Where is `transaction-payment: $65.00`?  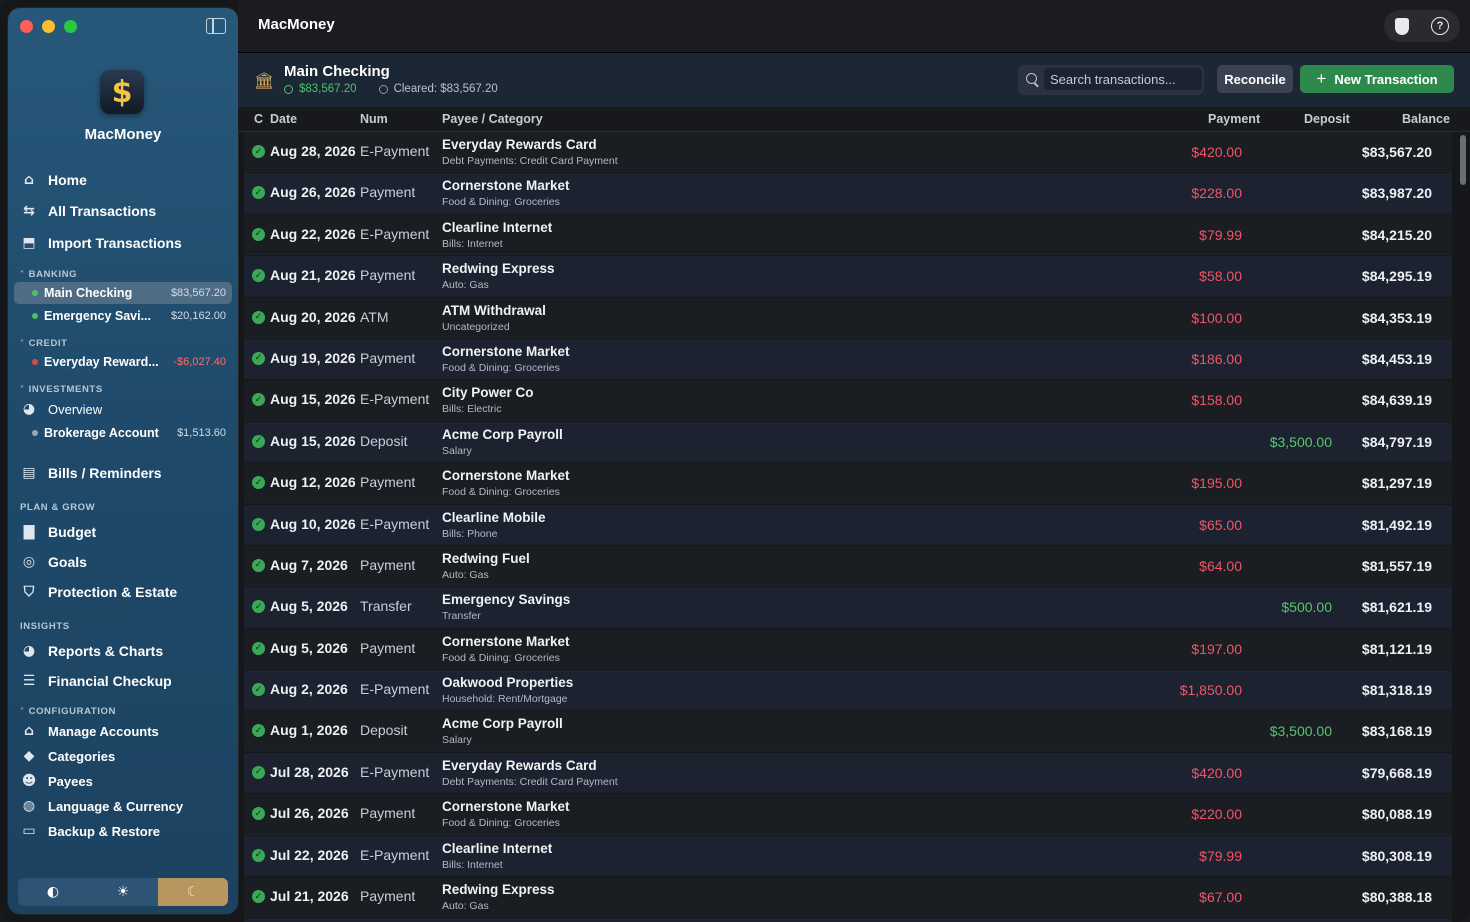 transaction-payment: $65.00 is located at coordinates (1220, 524).